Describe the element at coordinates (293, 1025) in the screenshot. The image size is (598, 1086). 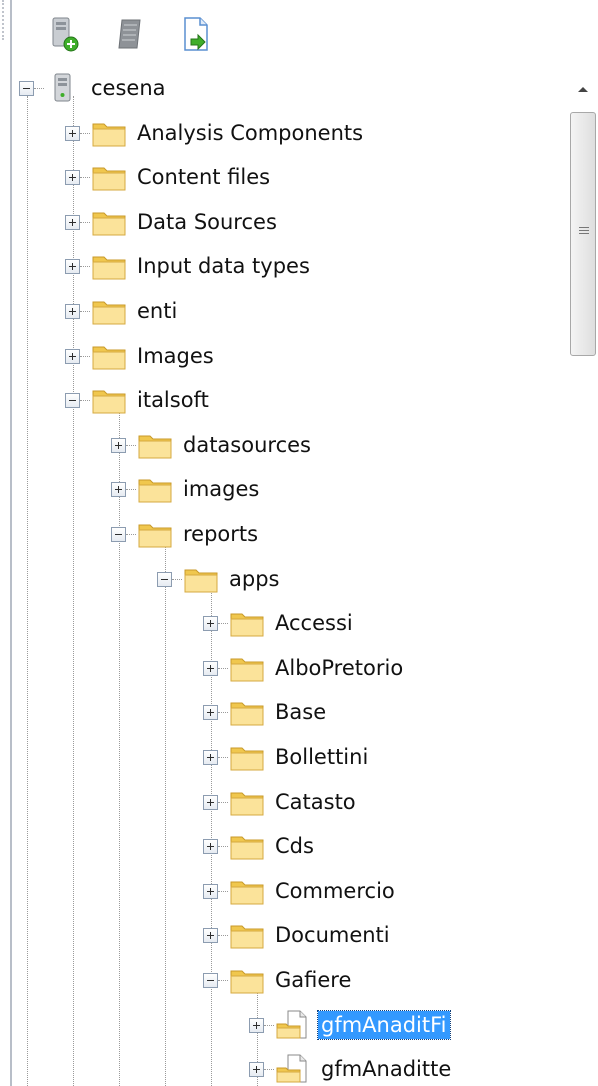
I see `report-file-icon` at that location.